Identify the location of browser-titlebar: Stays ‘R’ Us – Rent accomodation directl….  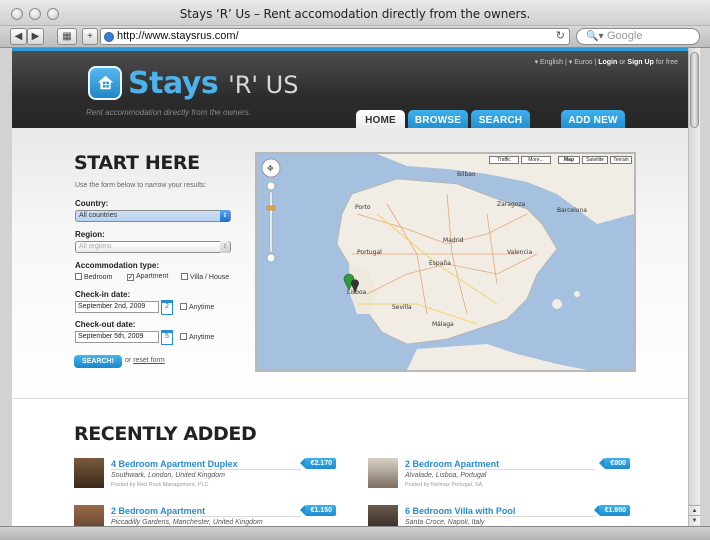
(355, 13).